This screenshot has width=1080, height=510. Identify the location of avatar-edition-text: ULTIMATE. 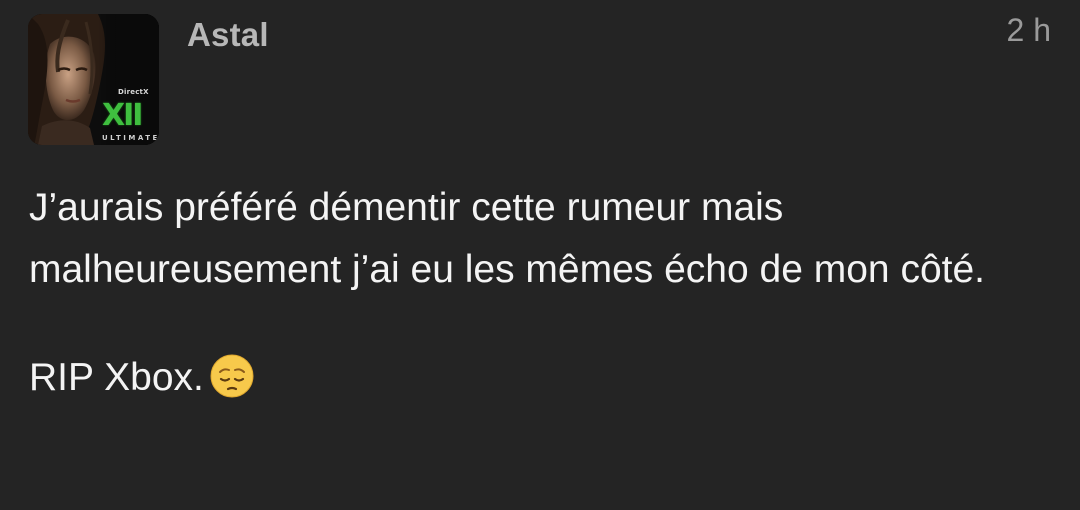
(130, 138).